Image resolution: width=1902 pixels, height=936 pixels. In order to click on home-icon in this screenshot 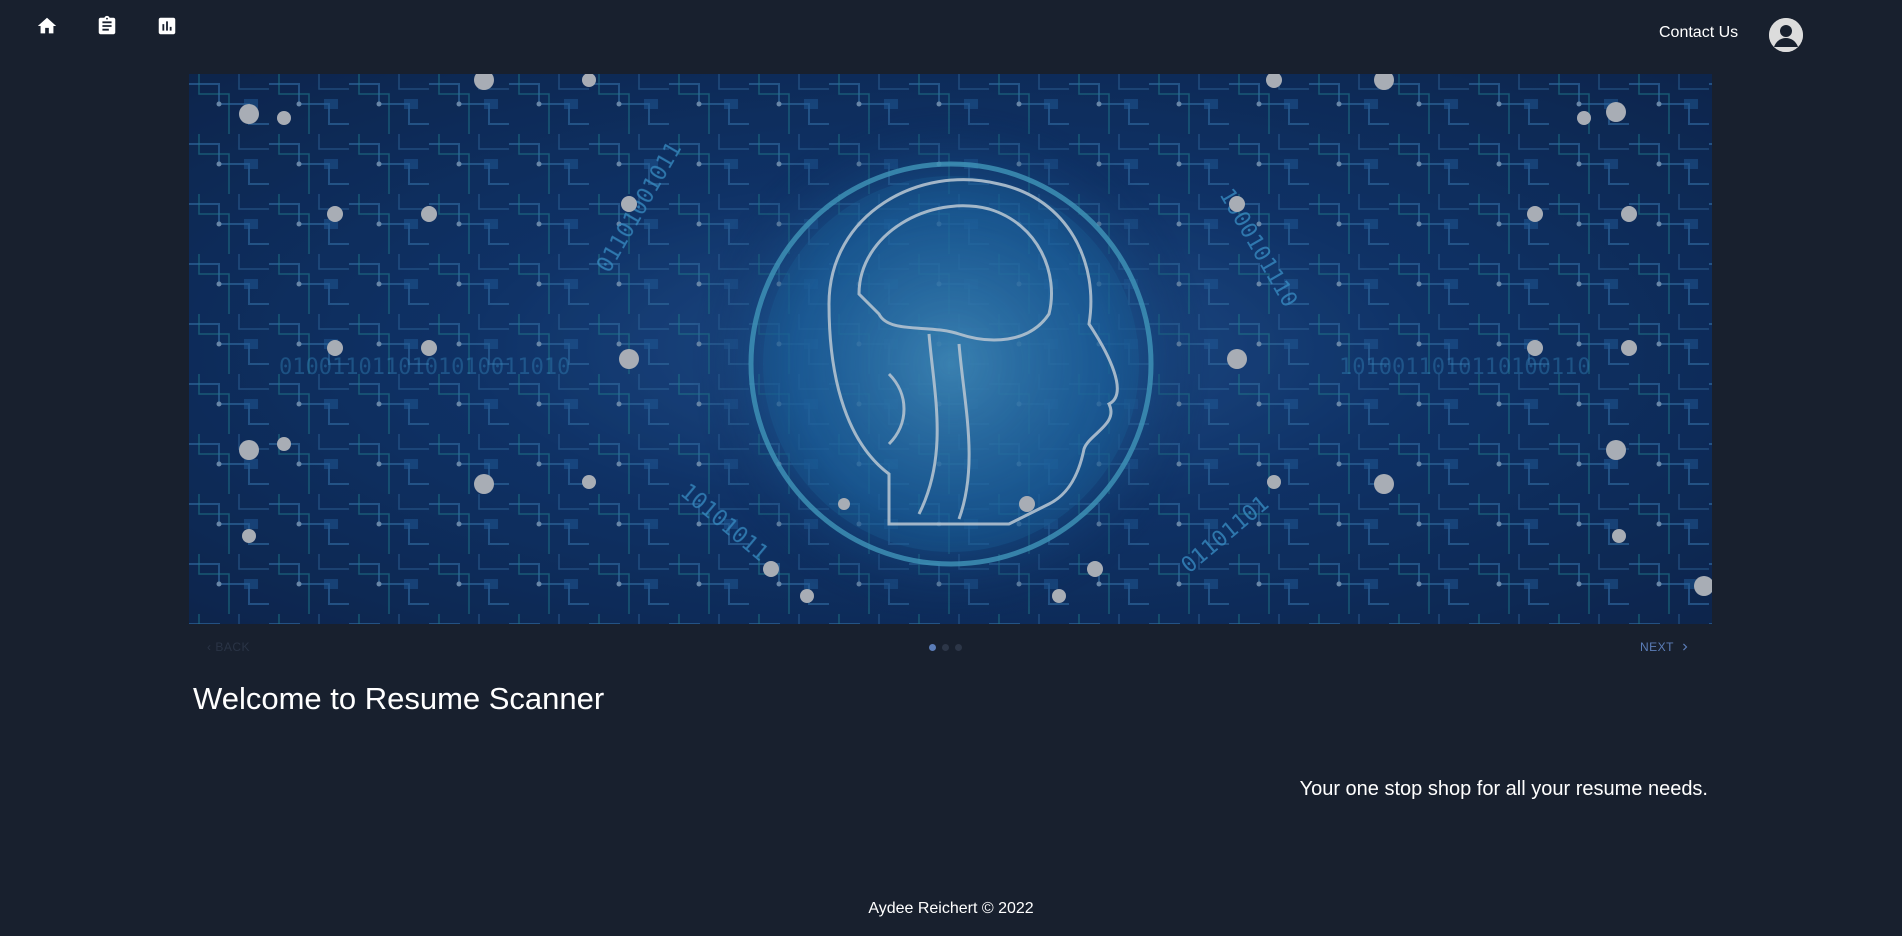, I will do `click(47, 26)`.